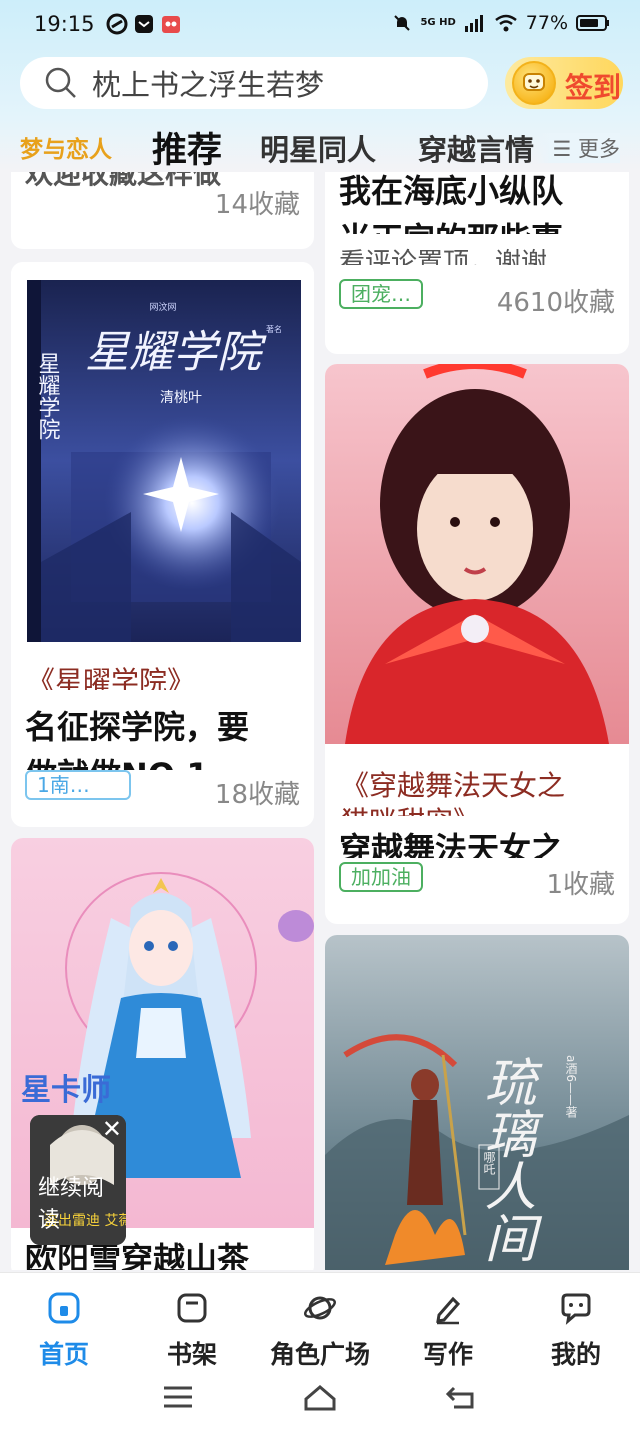  Describe the element at coordinates (320, 25) in the screenshot. I see `status-bar: 19:15 5G HD 77%` at that location.